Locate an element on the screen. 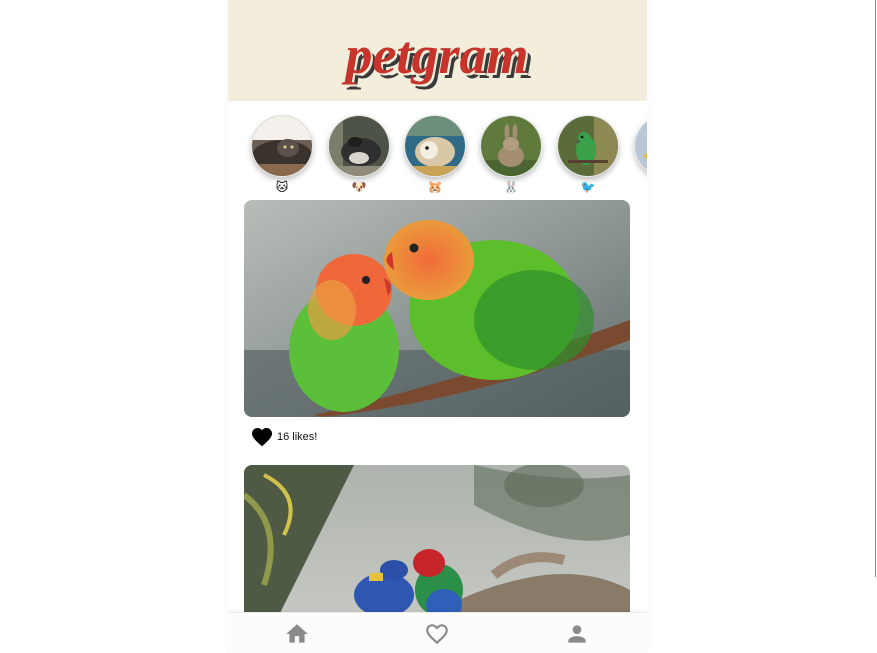 This screenshot has height=653, width=877. page-scrollbar is located at coordinates (875, 288).